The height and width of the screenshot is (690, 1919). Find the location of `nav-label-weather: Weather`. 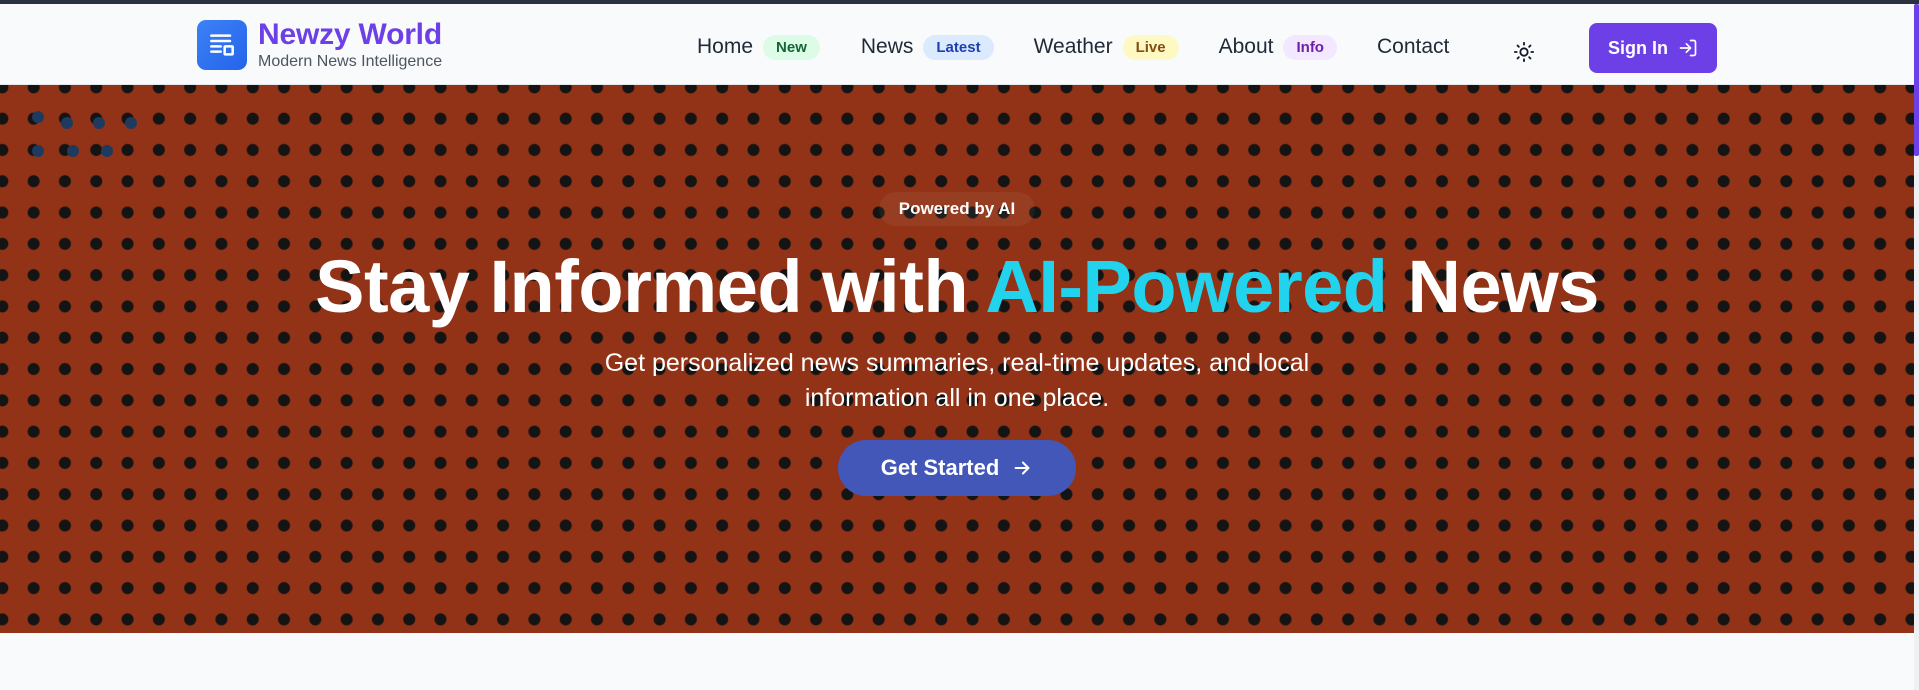

nav-label-weather: Weather is located at coordinates (1073, 46).